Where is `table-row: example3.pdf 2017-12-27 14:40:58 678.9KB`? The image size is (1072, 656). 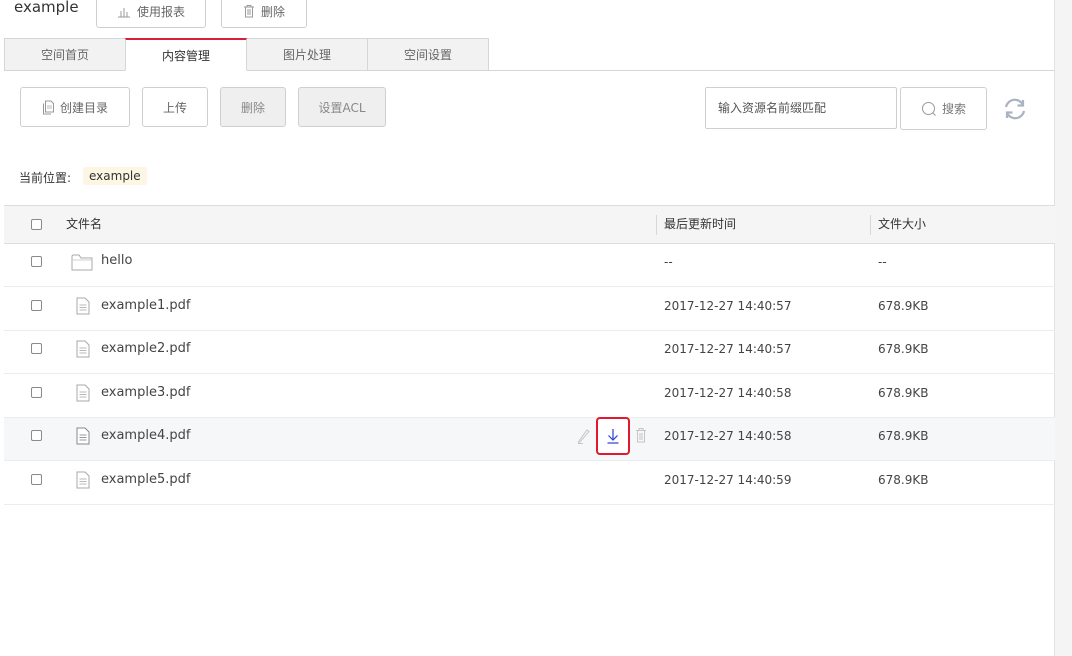 table-row: example3.pdf 2017-12-27 14:40:58 678.9KB is located at coordinates (529, 396).